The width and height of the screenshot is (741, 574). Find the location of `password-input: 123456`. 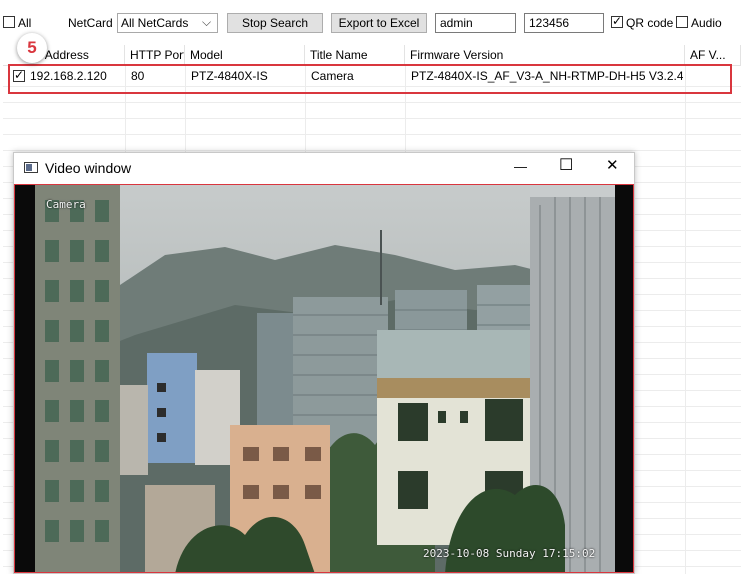

password-input: 123456 is located at coordinates (564, 23).